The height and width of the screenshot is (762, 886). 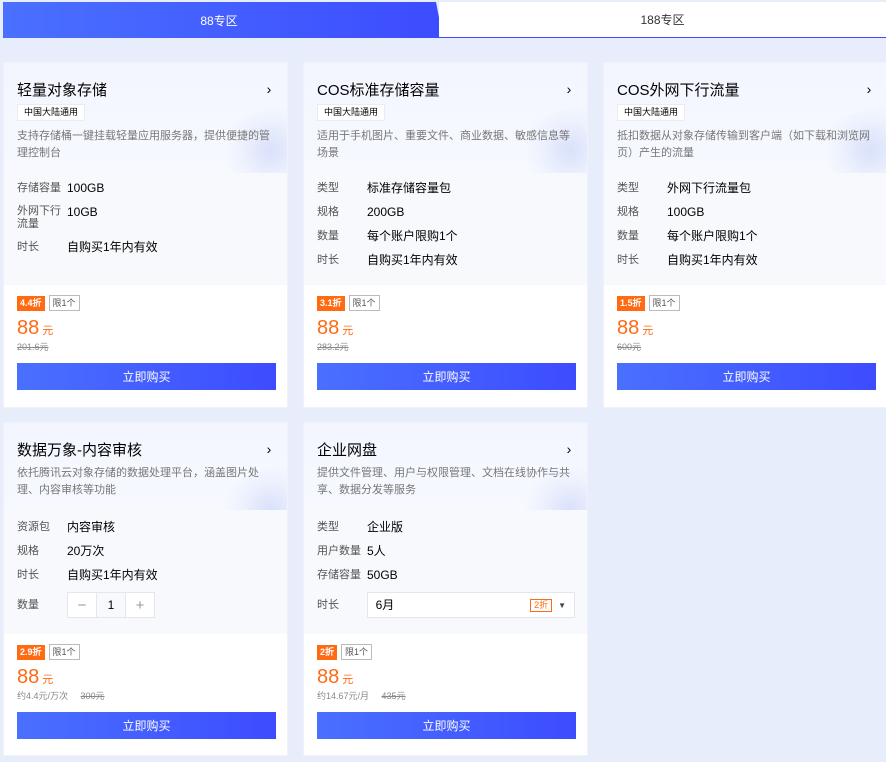 I want to click on quantity-row: 数量 − 1 +, so click(x=146, y=605).